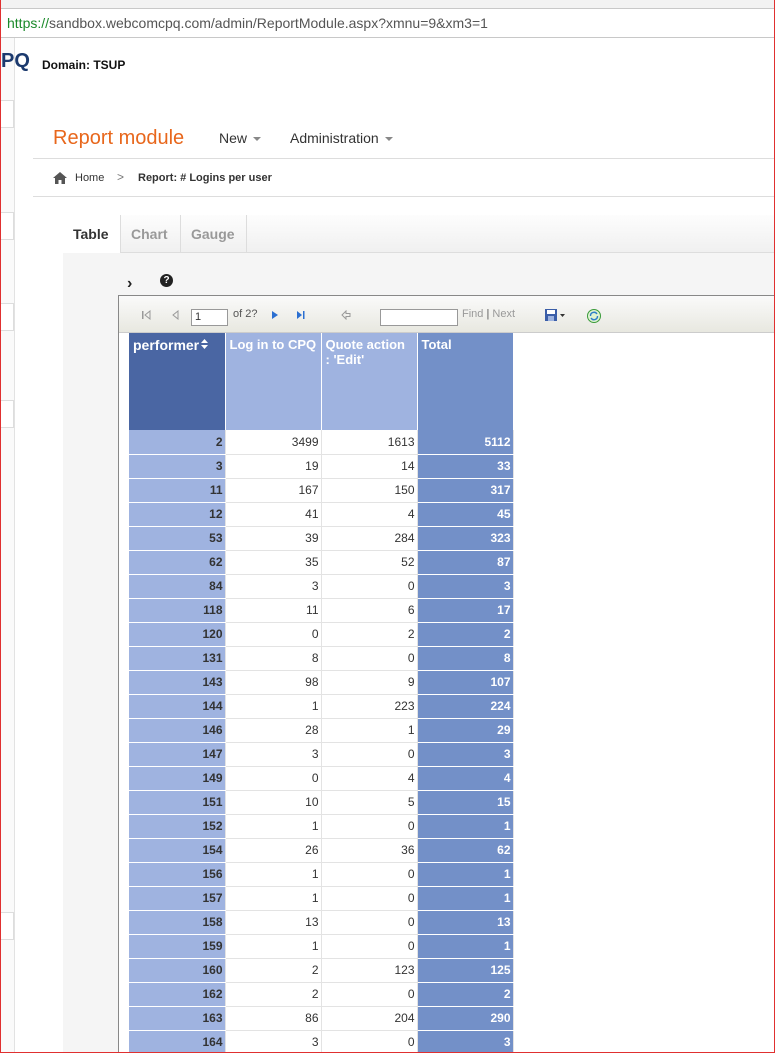 This screenshot has height=1053, width=775. Describe the element at coordinates (273, 610) in the screenshot. I see `cell-login: 11` at that location.